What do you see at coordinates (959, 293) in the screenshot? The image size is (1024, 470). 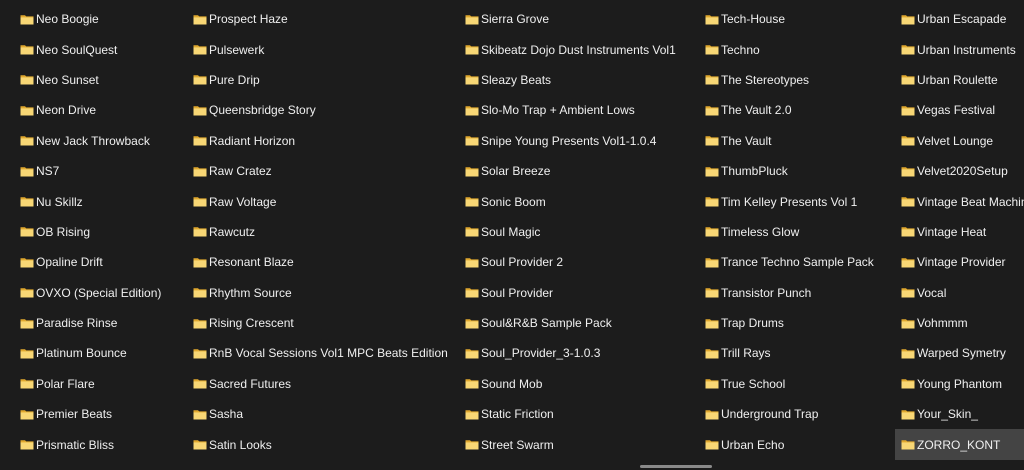 I see `folder-item: Vocal` at bounding box center [959, 293].